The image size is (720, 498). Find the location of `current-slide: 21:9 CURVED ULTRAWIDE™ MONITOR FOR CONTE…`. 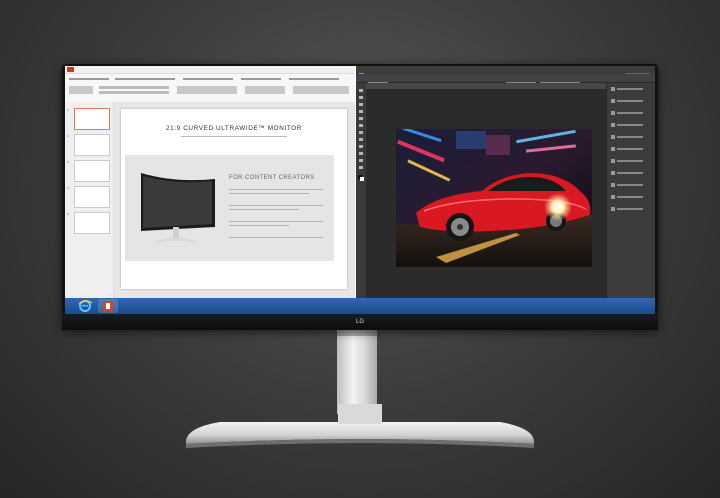

current-slide: 21:9 CURVED ULTRAWIDE™ MONITOR FOR CONTE… is located at coordinates (234, 199).